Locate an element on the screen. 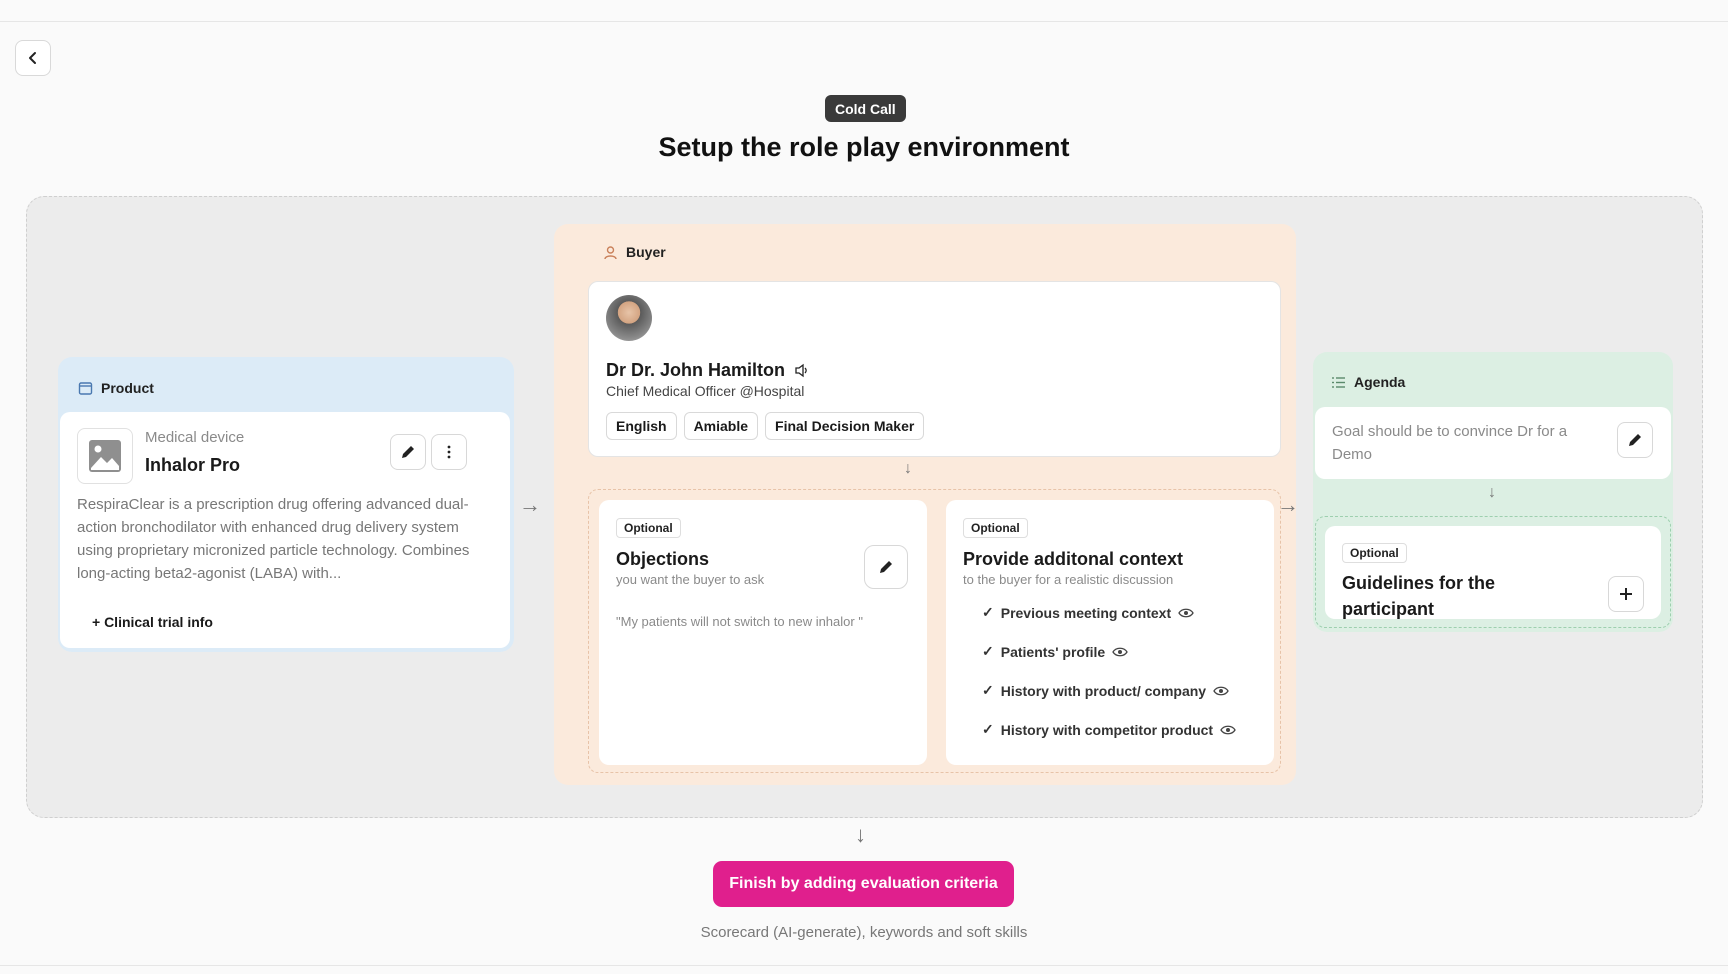 The image size is (1728, 974). guidelines-card: Optional Guidelines for the participant is located at coordinates (1493, 572).